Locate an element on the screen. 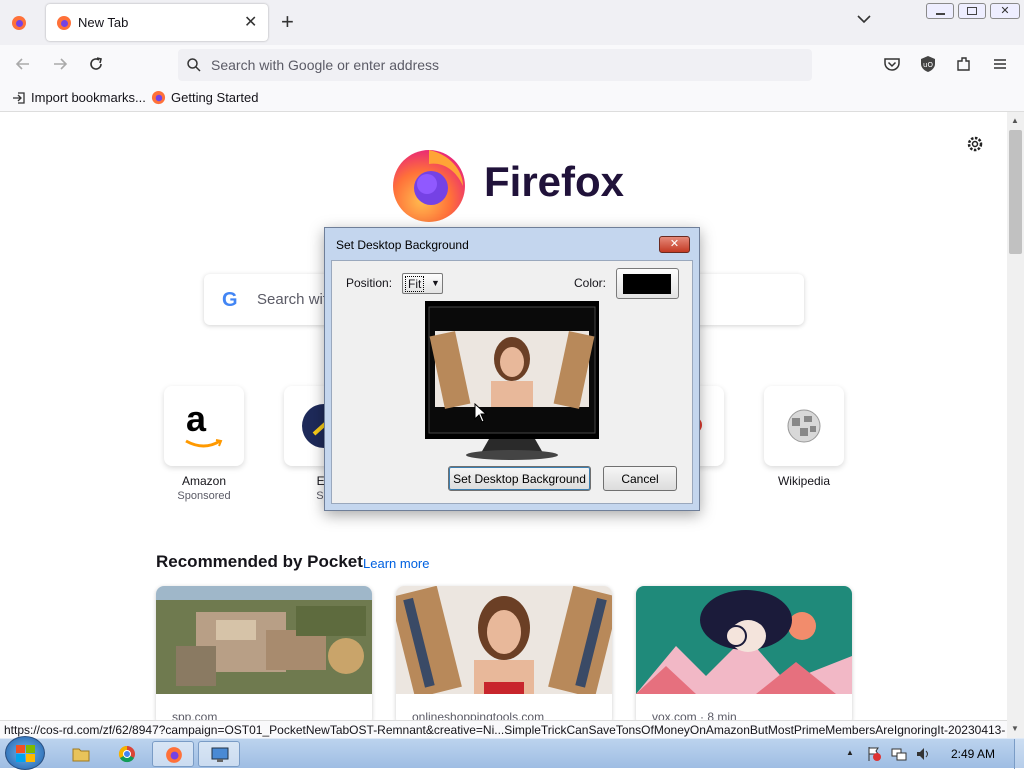 The height and width of the screenshot is (770, 1024). shortcut-sponsored: Sponsored is located at coordinates (204, 496).